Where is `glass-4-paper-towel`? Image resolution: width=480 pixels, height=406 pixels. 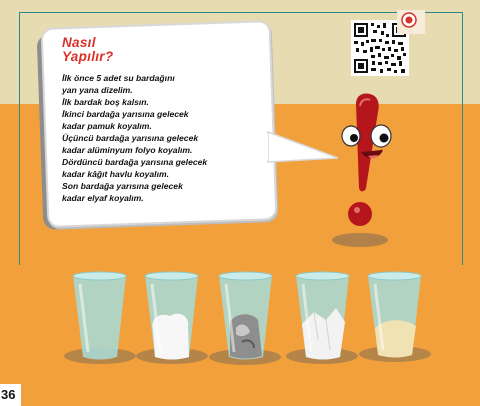 glass-4-paper-towel is located at coordinates (322, 315).